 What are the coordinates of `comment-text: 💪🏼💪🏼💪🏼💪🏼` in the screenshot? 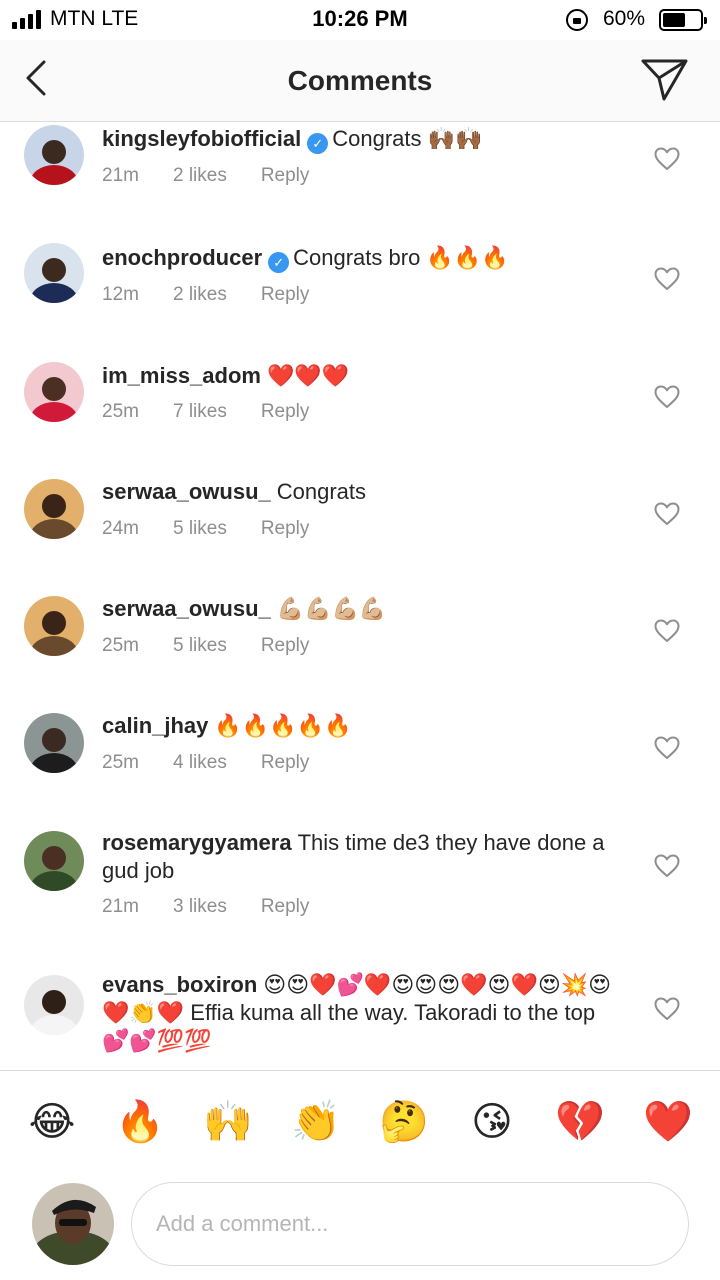 It's located at (331, 608).